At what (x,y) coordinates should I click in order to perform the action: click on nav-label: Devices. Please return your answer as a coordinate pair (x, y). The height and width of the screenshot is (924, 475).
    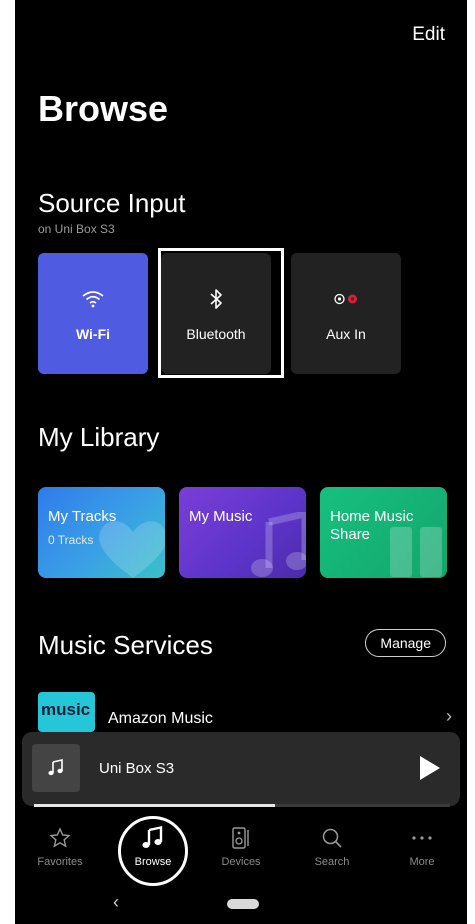
    Looking at the image, I should click on (241, 862).